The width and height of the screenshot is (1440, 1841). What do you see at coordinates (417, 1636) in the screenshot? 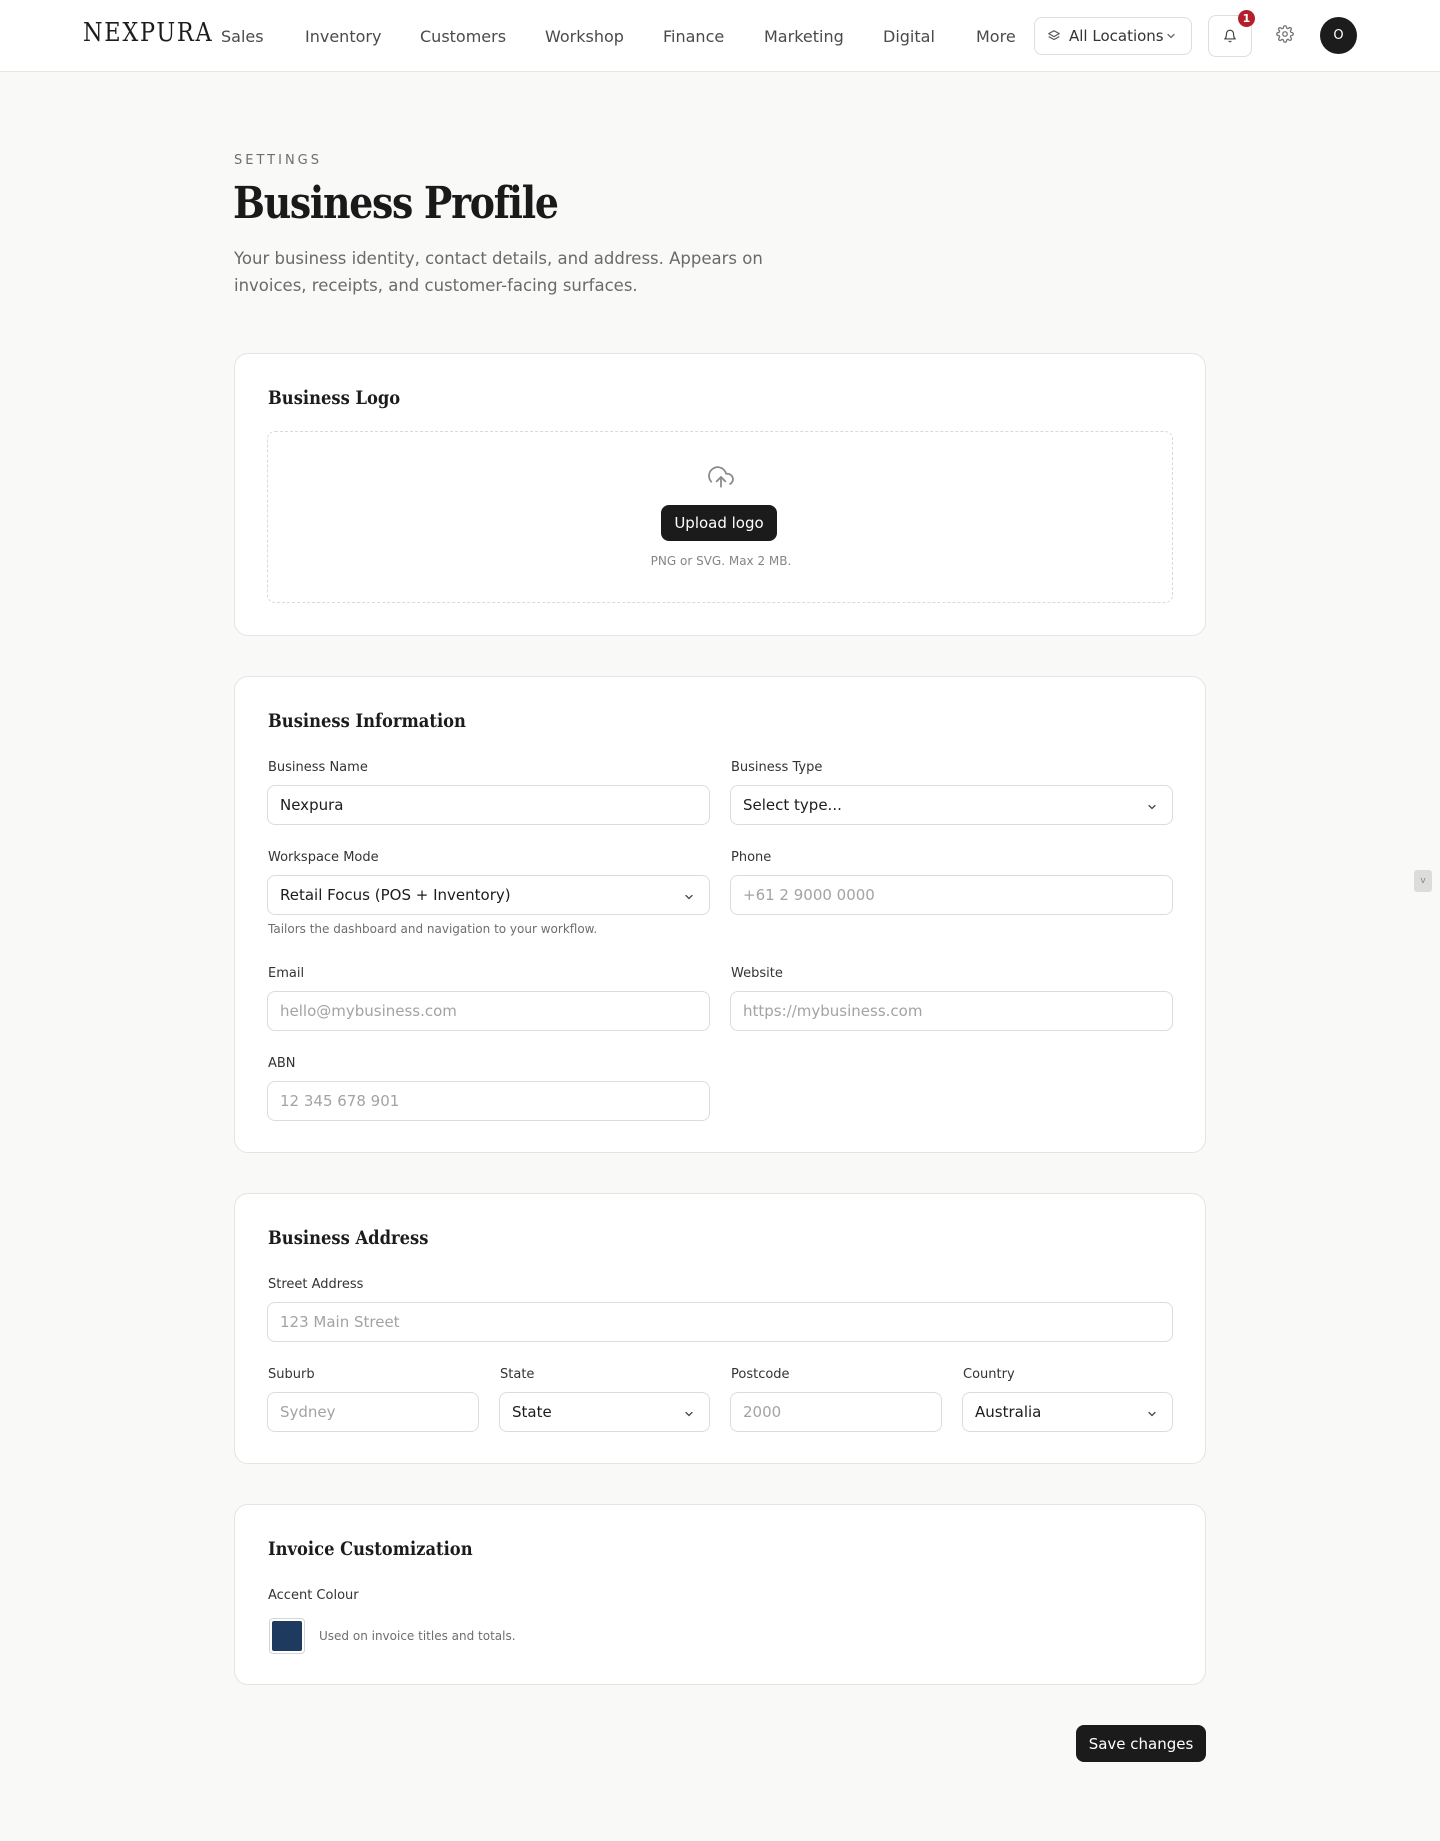
I see `accent-colour-helper: Used on invoice titles and totals.` at bounding box center [417, 1636].